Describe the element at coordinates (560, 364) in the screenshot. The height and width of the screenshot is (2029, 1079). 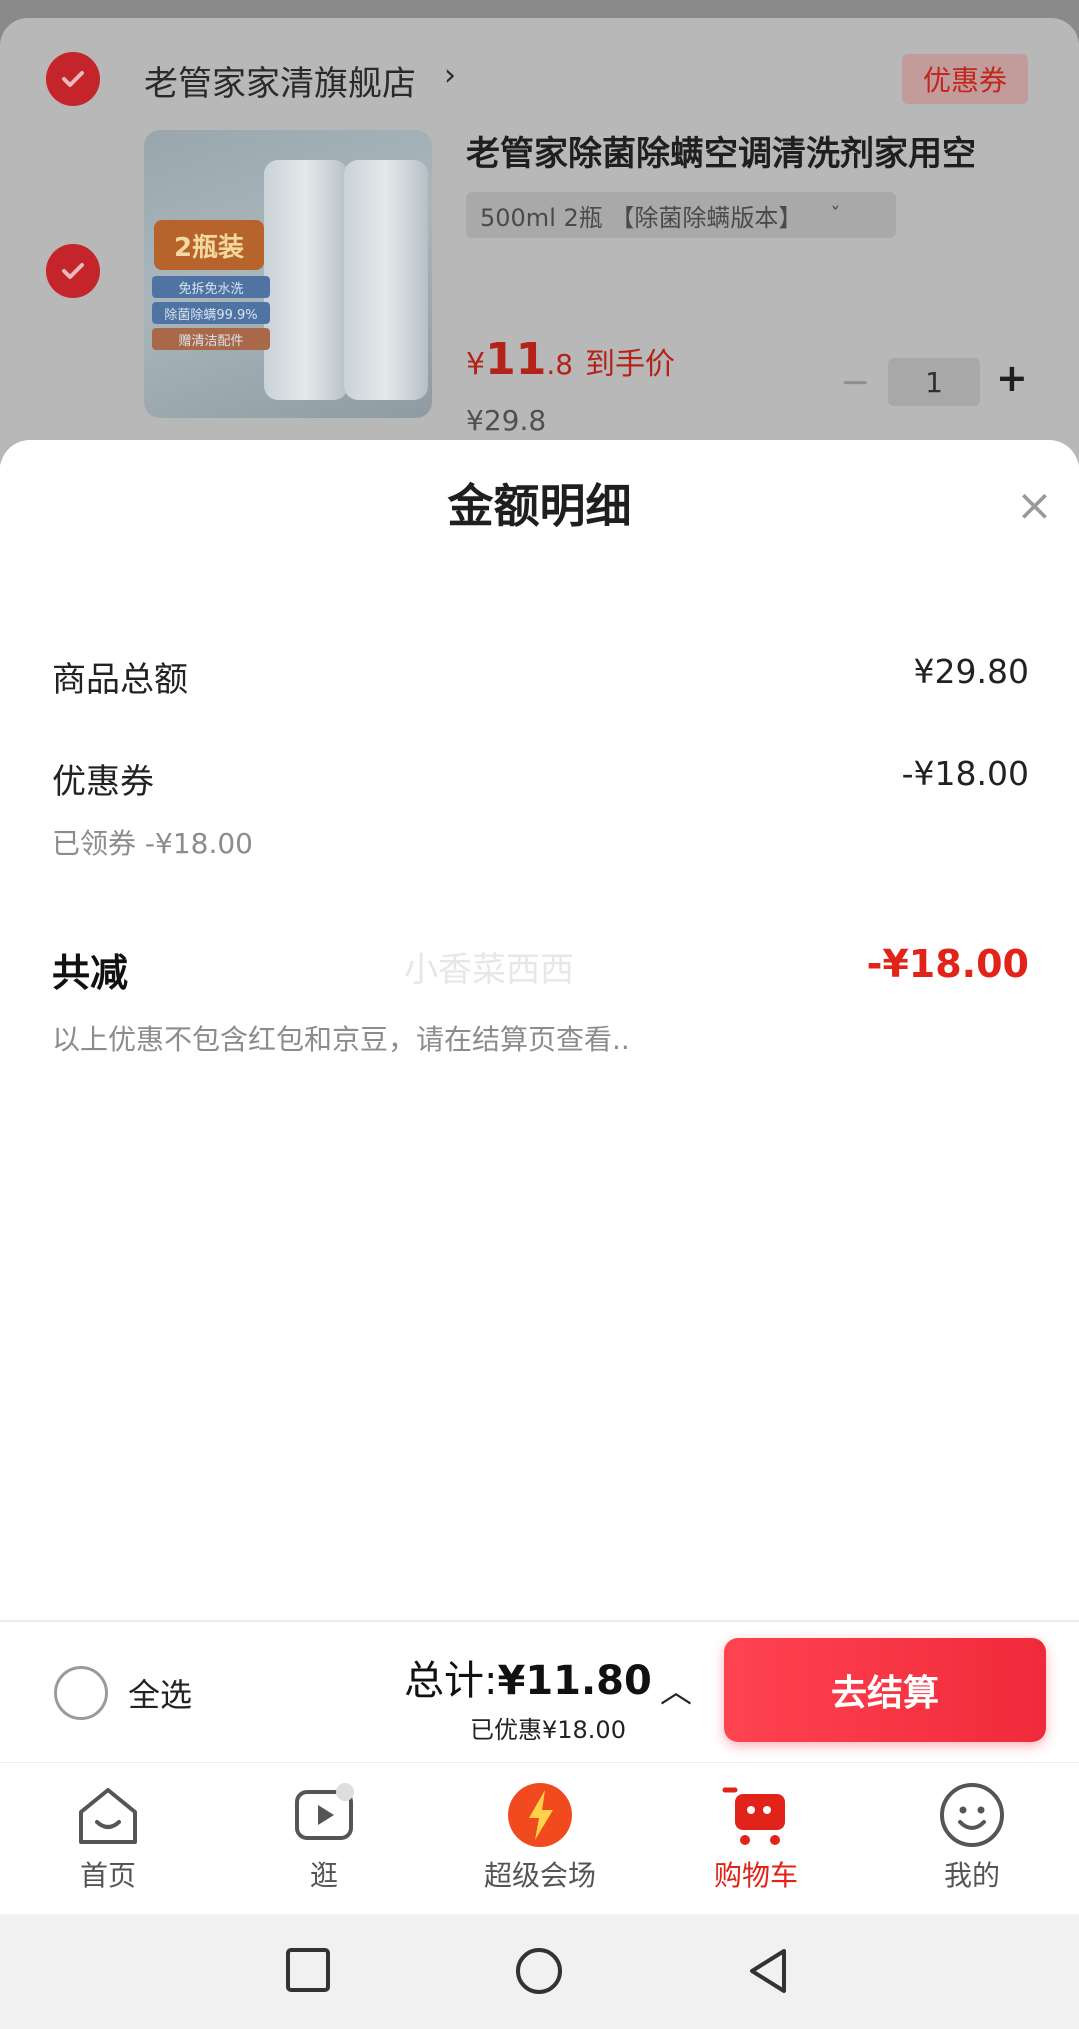
I see `price-decimal: .8` at that location.